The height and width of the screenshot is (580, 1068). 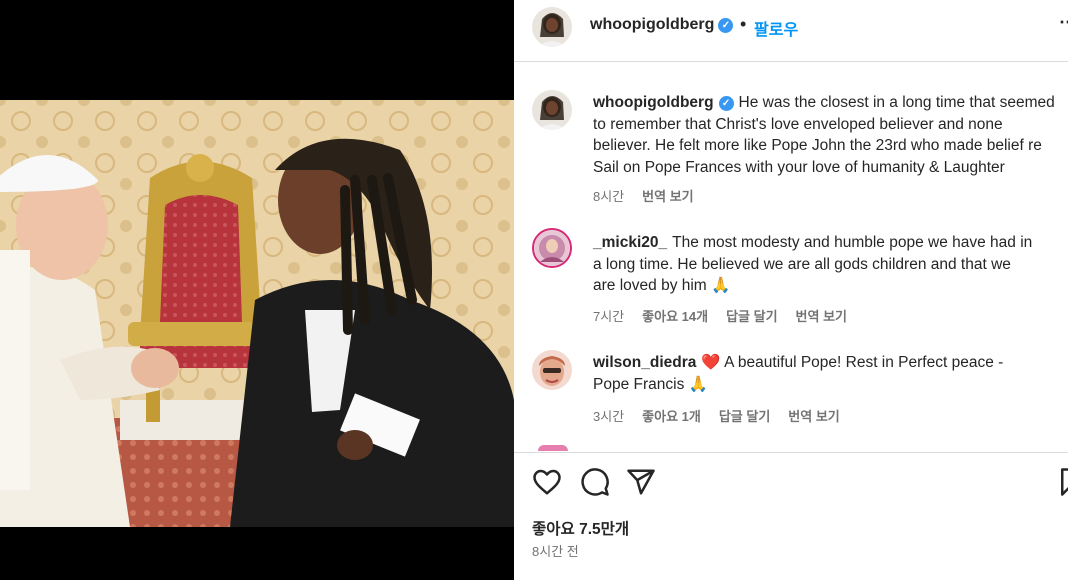 I want to click on caption-username: whoopigoldberg, so click(x=653, y=102).